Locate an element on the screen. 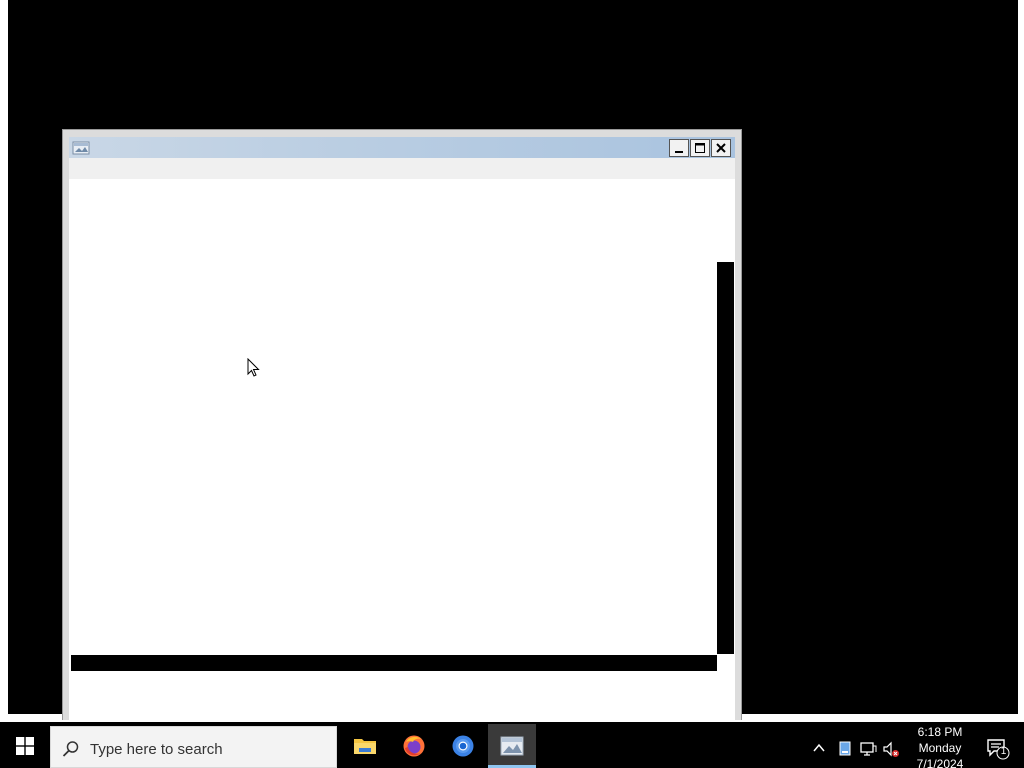  action-center-button: 1 is located at coordinates (998, 749).